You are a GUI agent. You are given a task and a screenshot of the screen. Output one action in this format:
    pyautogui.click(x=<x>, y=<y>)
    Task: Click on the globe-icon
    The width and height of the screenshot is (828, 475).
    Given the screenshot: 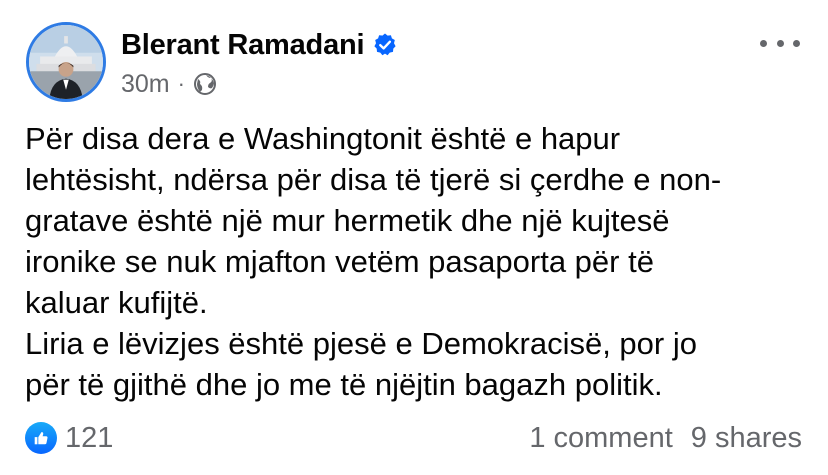 What is the action you would take?
    pyautogui.click(x=205, y=84)
    